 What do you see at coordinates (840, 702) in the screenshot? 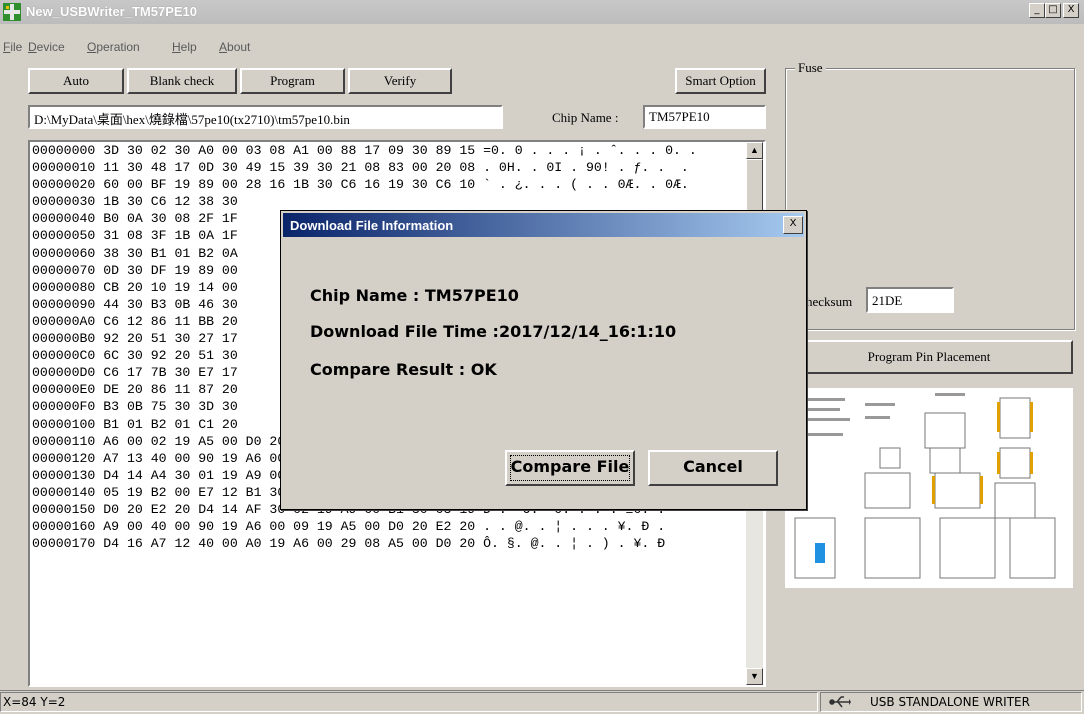
I see `usb-icon` at bounding box center [840, 702].